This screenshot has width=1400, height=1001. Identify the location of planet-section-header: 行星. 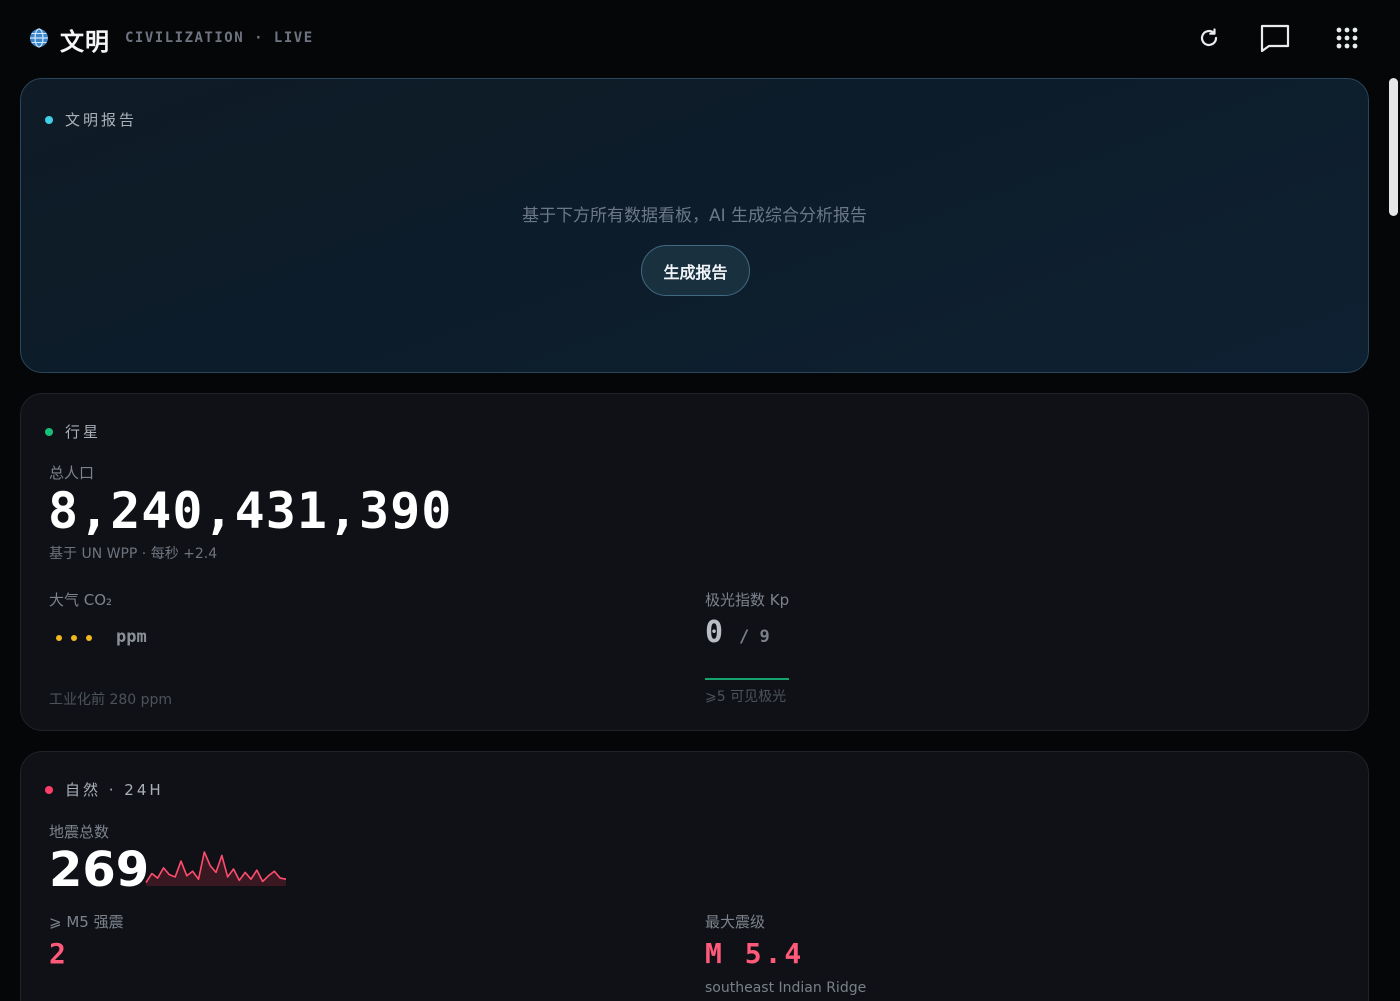
(73, 431).